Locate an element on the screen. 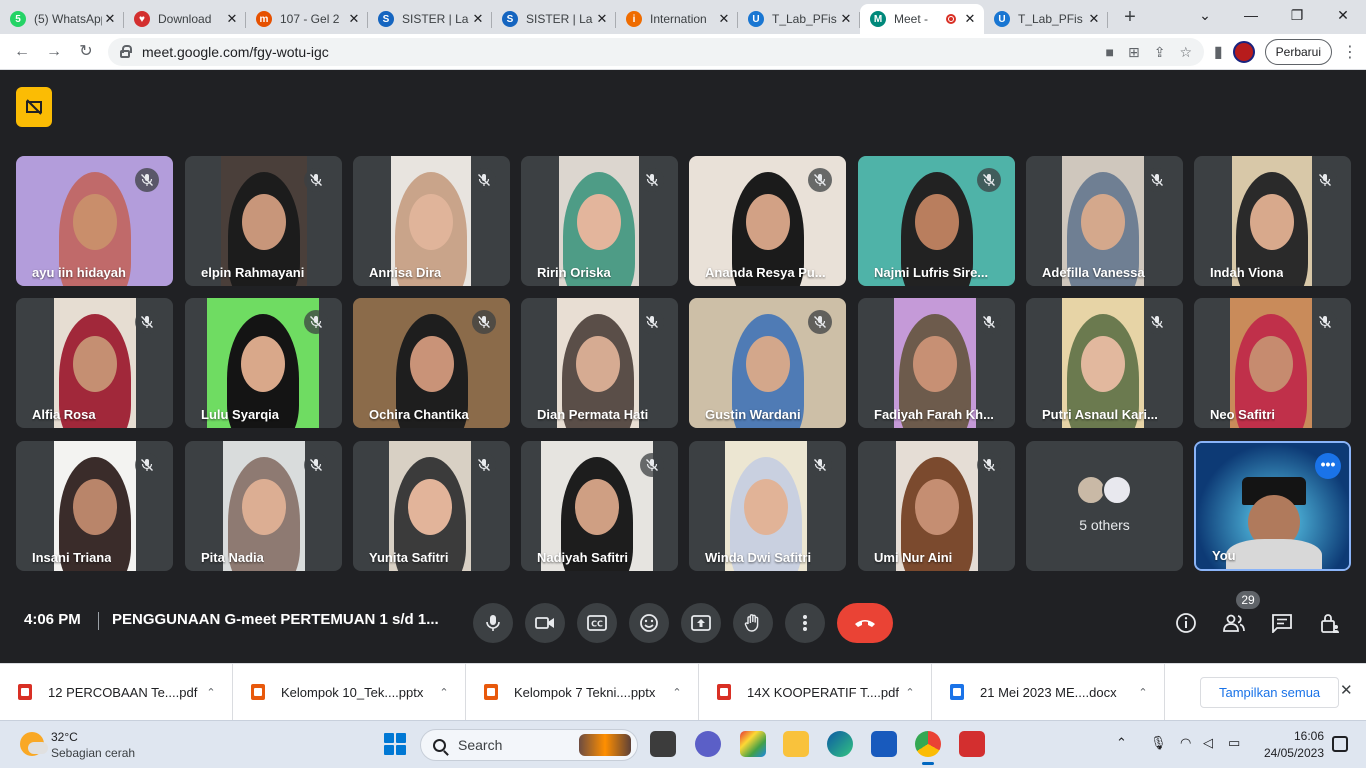 The width and height of the screenshot is (1366, 768). update-button: Perbarui is located at coordinates (1298, 52).